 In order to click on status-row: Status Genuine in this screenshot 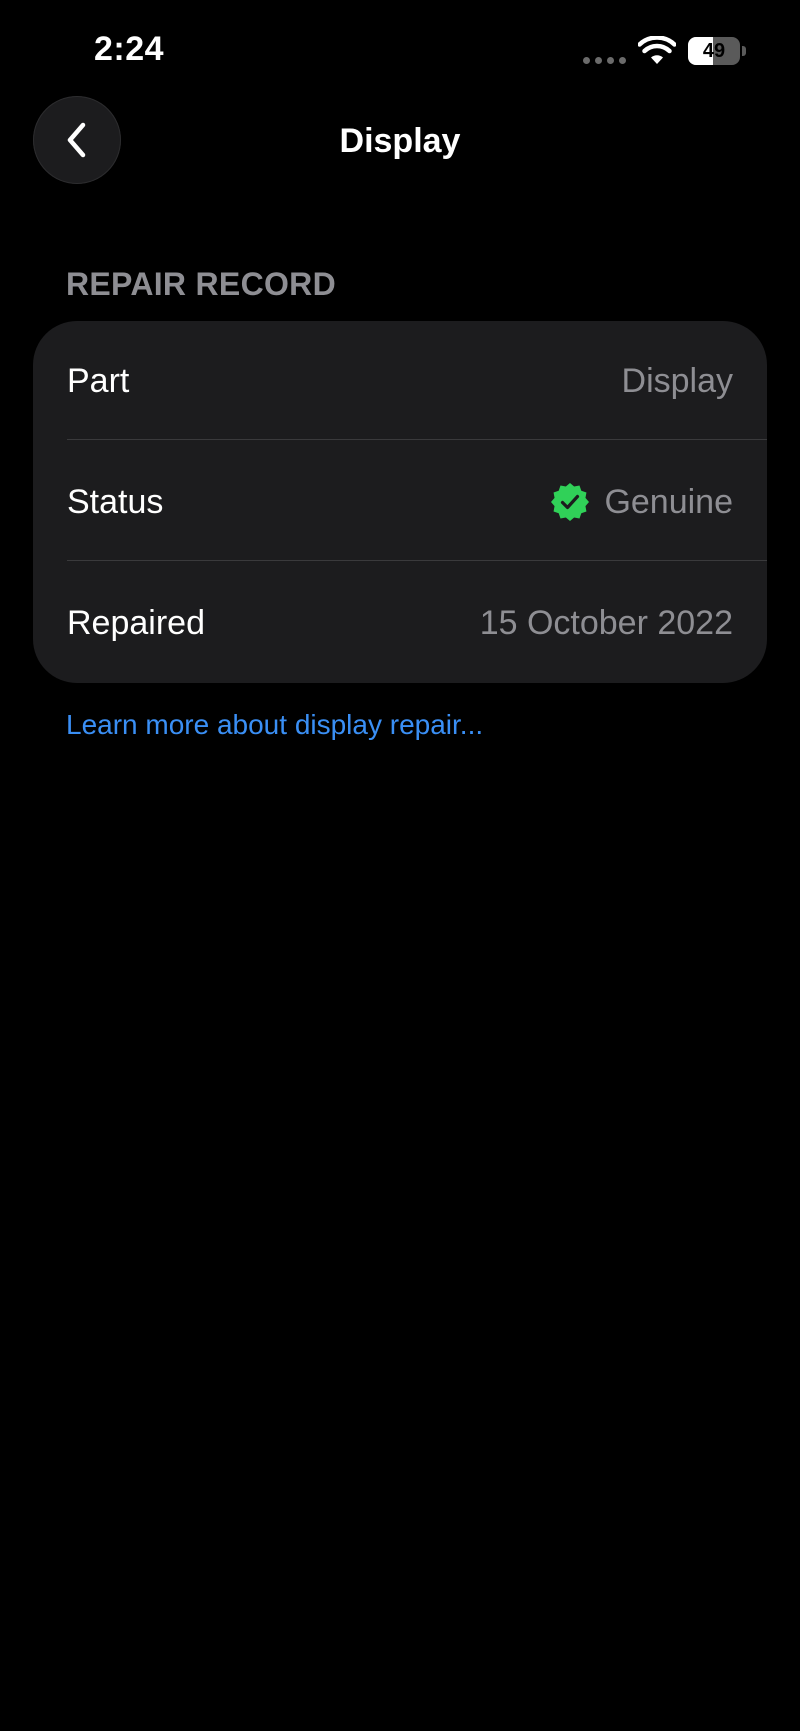, I will do `click(400, 502)`.